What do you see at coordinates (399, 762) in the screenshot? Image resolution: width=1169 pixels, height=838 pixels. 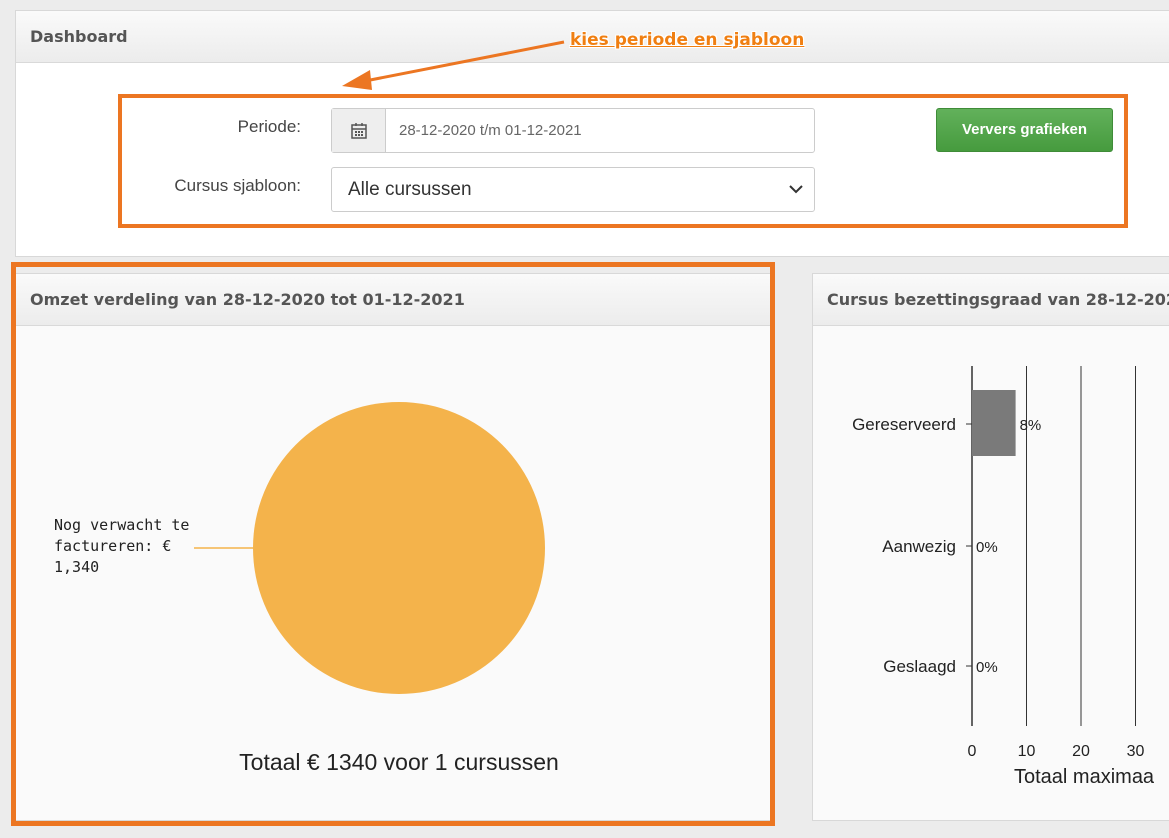 I see `revenue-total: Totaal € 1340 voor 1 cursussen` at bounding box center [399, 762].